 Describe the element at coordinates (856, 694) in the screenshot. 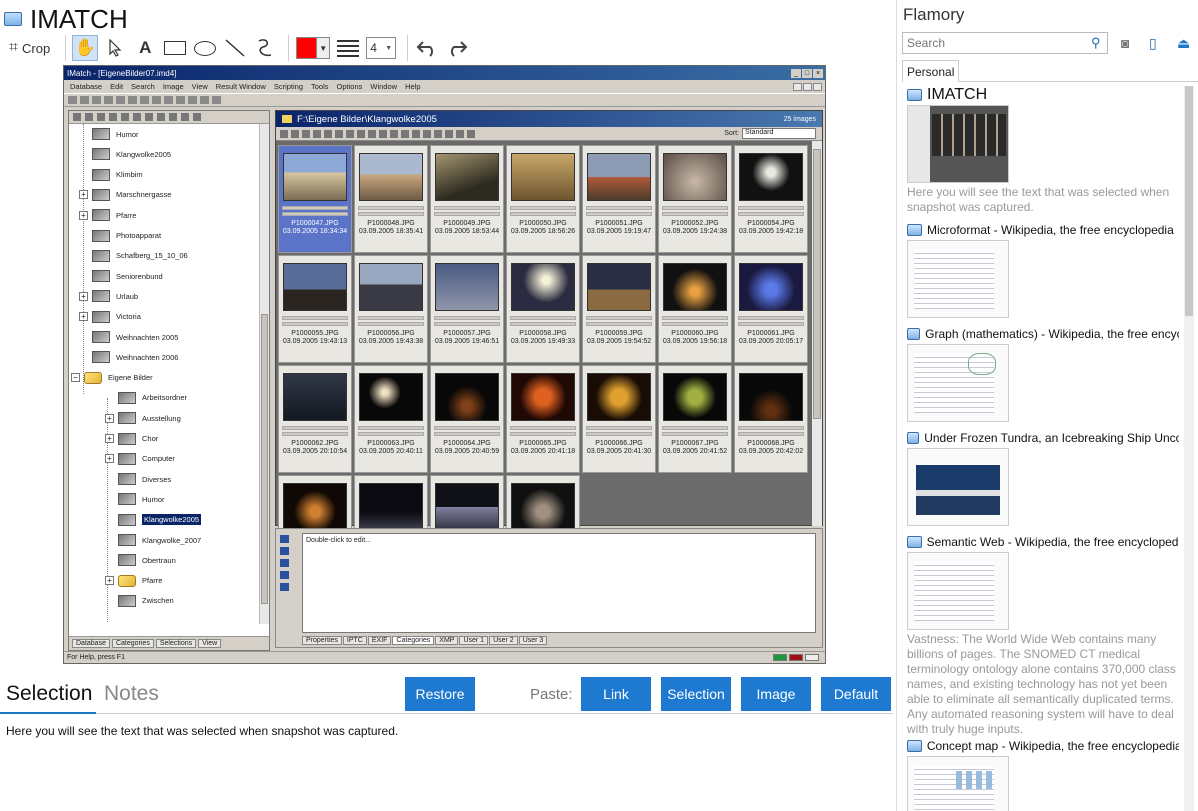

I see `paste-default-button: Default` at that location.